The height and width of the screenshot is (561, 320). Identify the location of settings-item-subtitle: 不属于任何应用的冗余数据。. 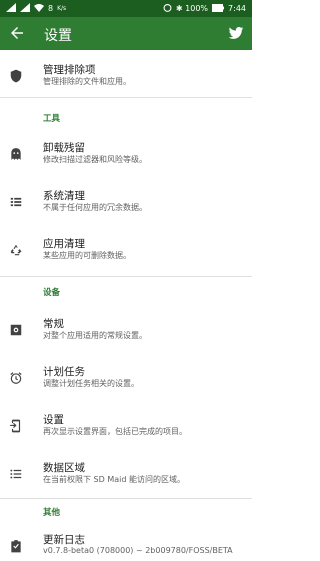
(95, 207).